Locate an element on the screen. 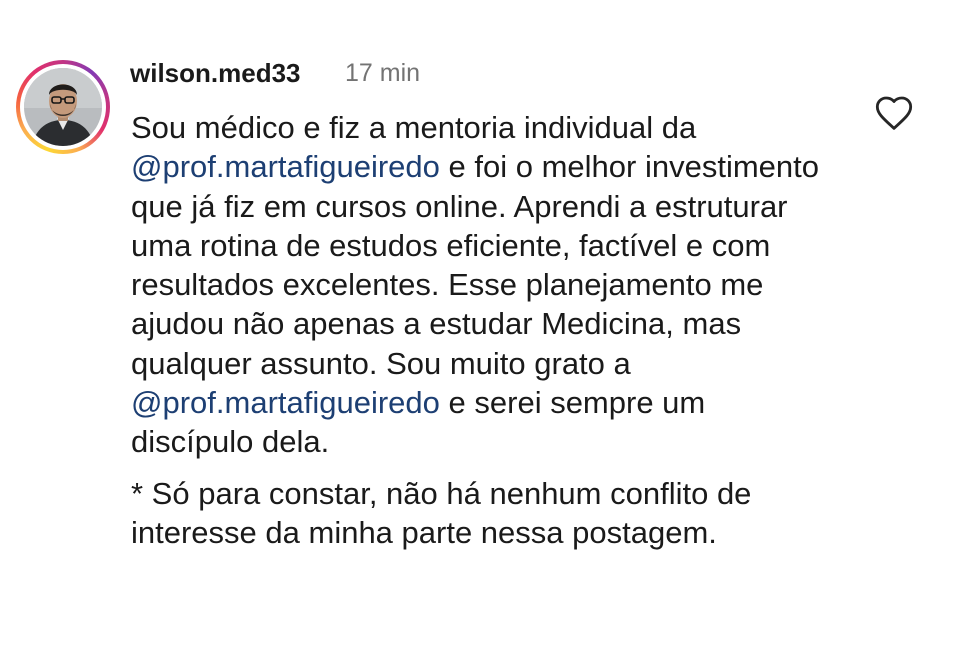  avatar is located at coordinates (63, 107).